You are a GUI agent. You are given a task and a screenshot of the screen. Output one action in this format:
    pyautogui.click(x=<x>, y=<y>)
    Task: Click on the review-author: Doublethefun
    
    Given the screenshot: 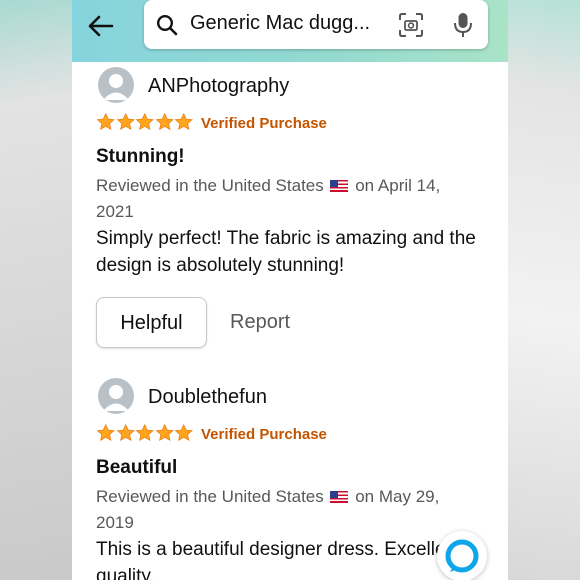 What is the action you would take?
    pyautogui.click(x=207, y=397)
    